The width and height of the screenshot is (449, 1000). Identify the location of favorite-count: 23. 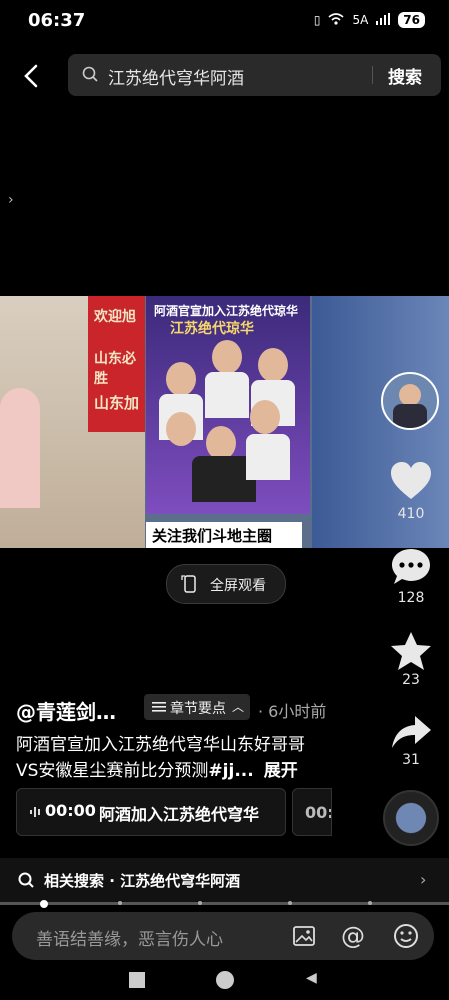
(411, 680).